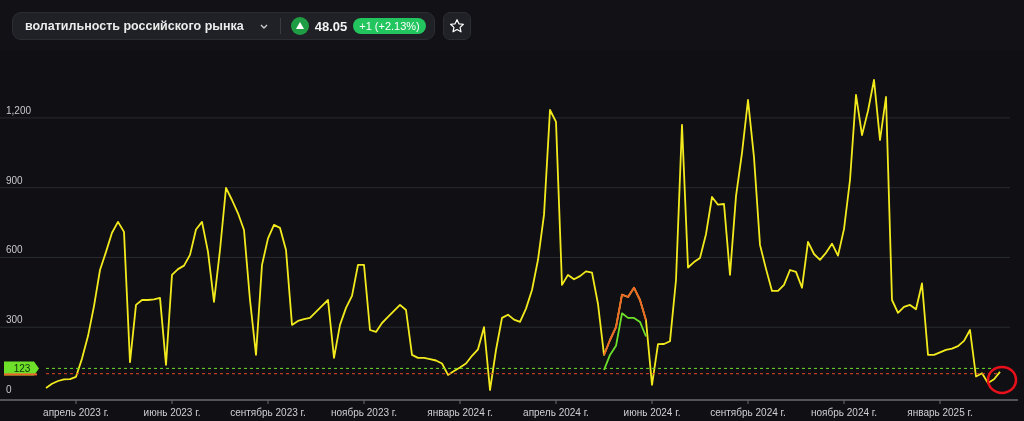  What do you see at coordinates (268, 412) in the screenshot?
I see `x-axis-label: сентябрь 2023 г.` at bounding box center [268, 412].